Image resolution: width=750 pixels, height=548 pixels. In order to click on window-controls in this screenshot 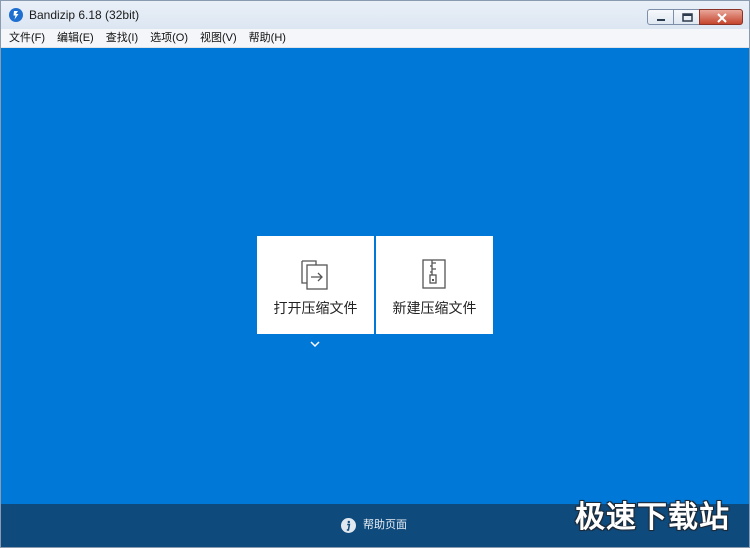, I will do `click(695, 17)`.